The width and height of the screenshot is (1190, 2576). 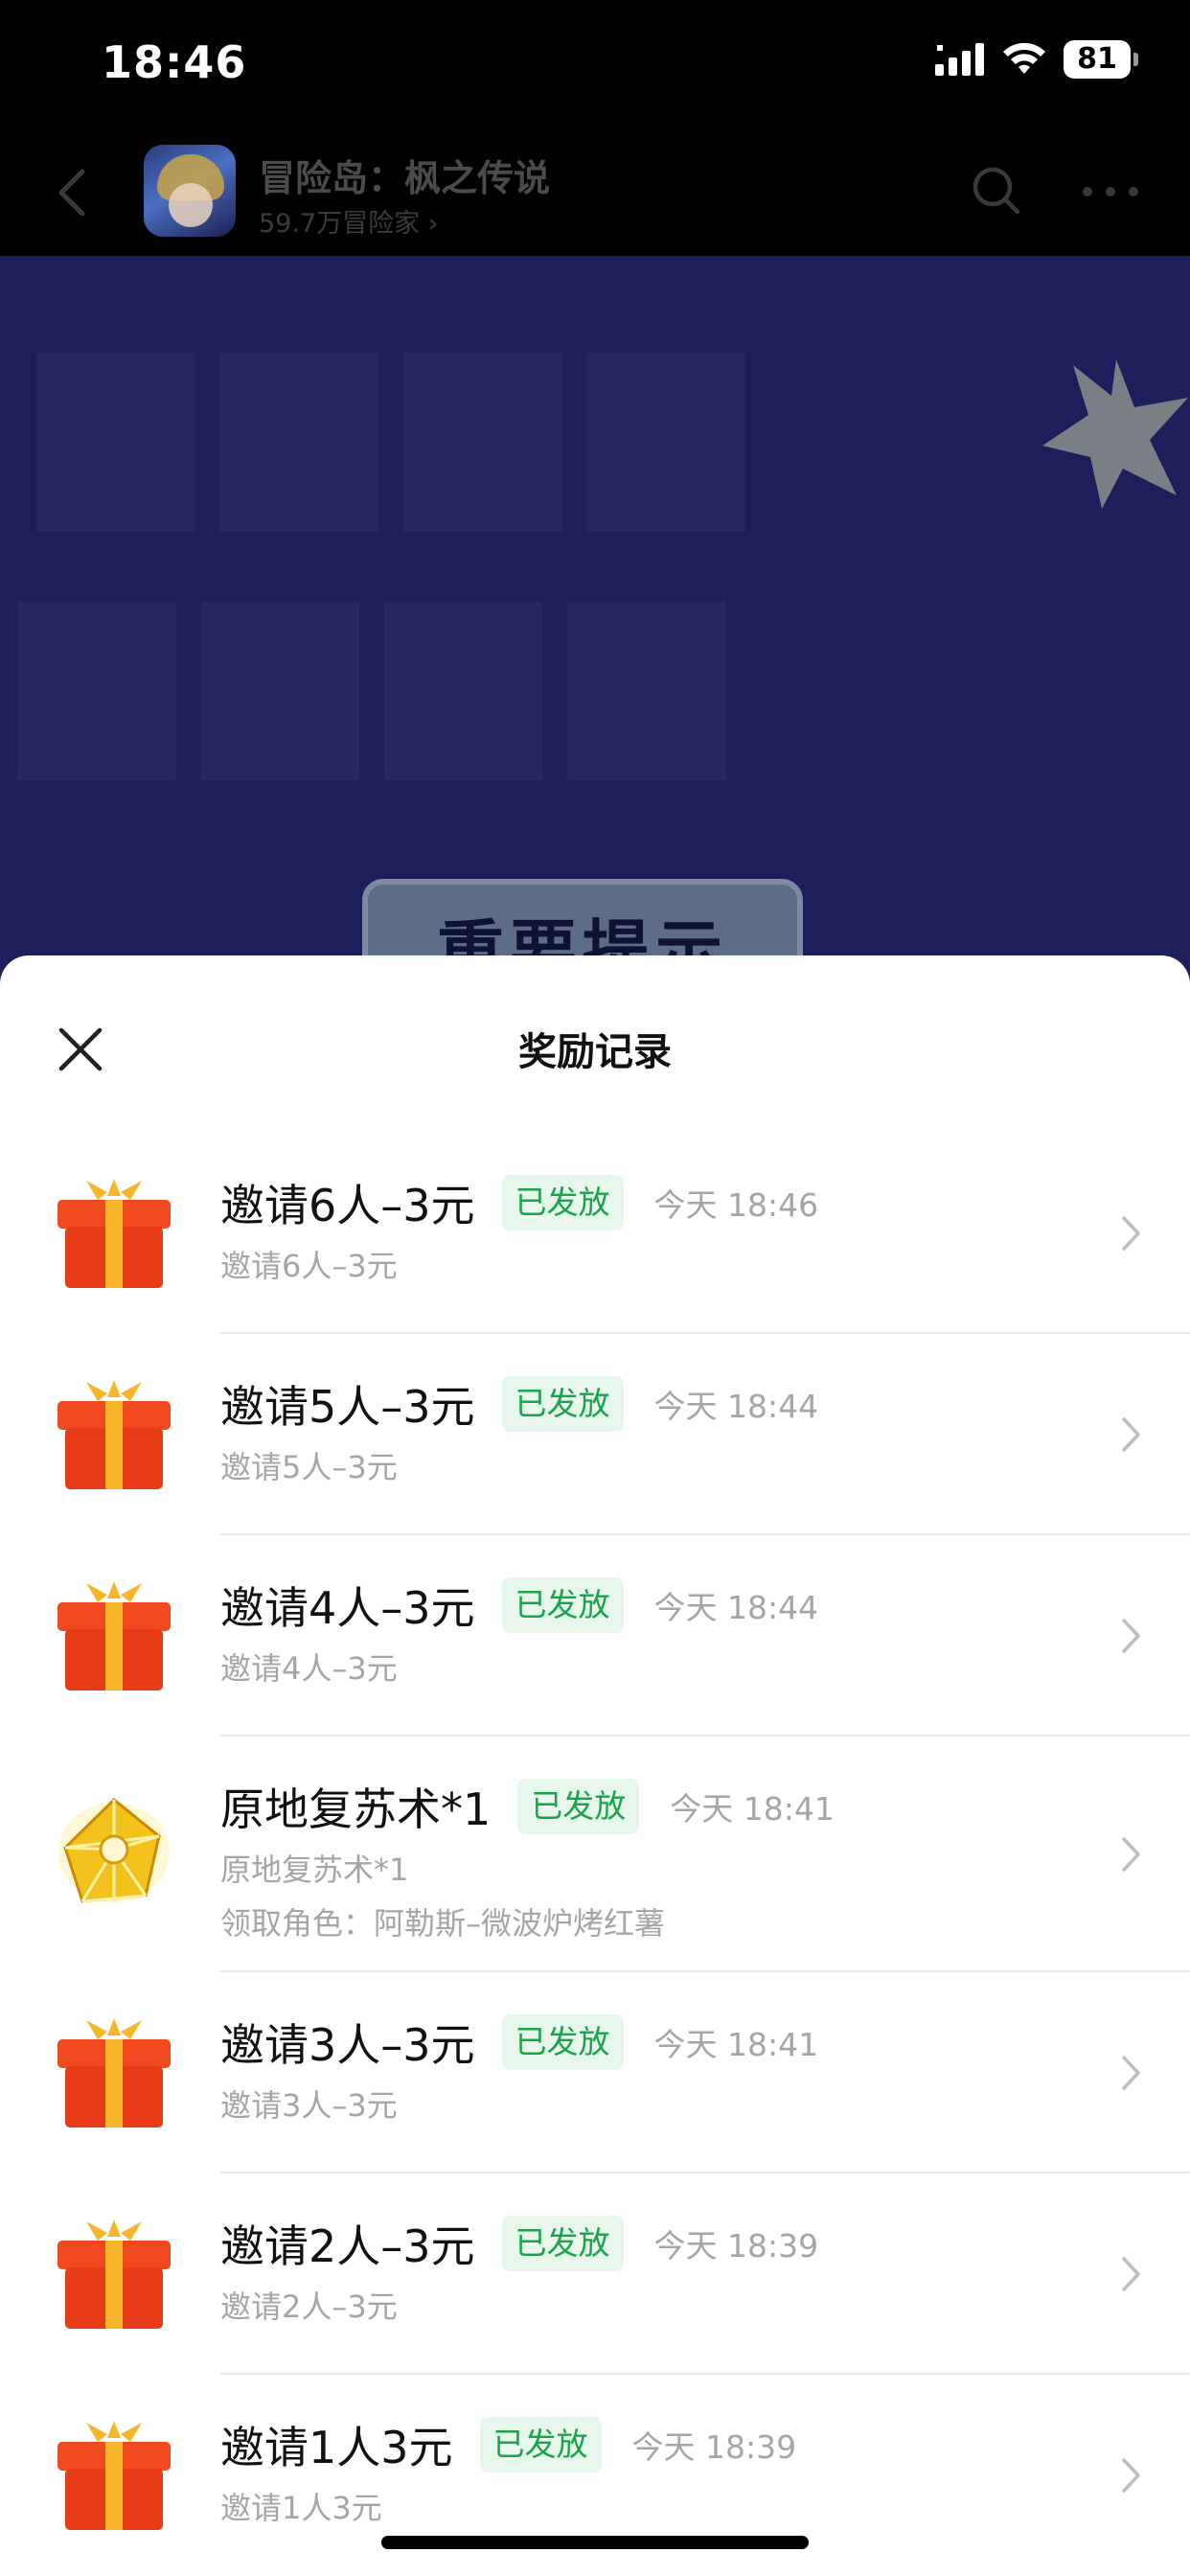 What do you see at coordinates (309, 1266) in the screenshot?
I see `record-subtitle: 邀请6人–3元` at bounding box center [309, 1266].